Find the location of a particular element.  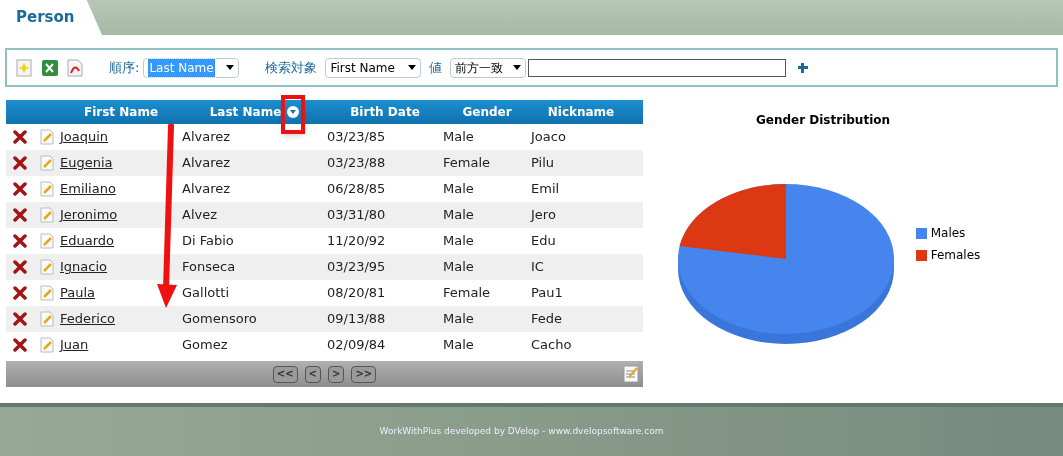

table-cell: 11/20/92 is located at coordinates (356, 241).